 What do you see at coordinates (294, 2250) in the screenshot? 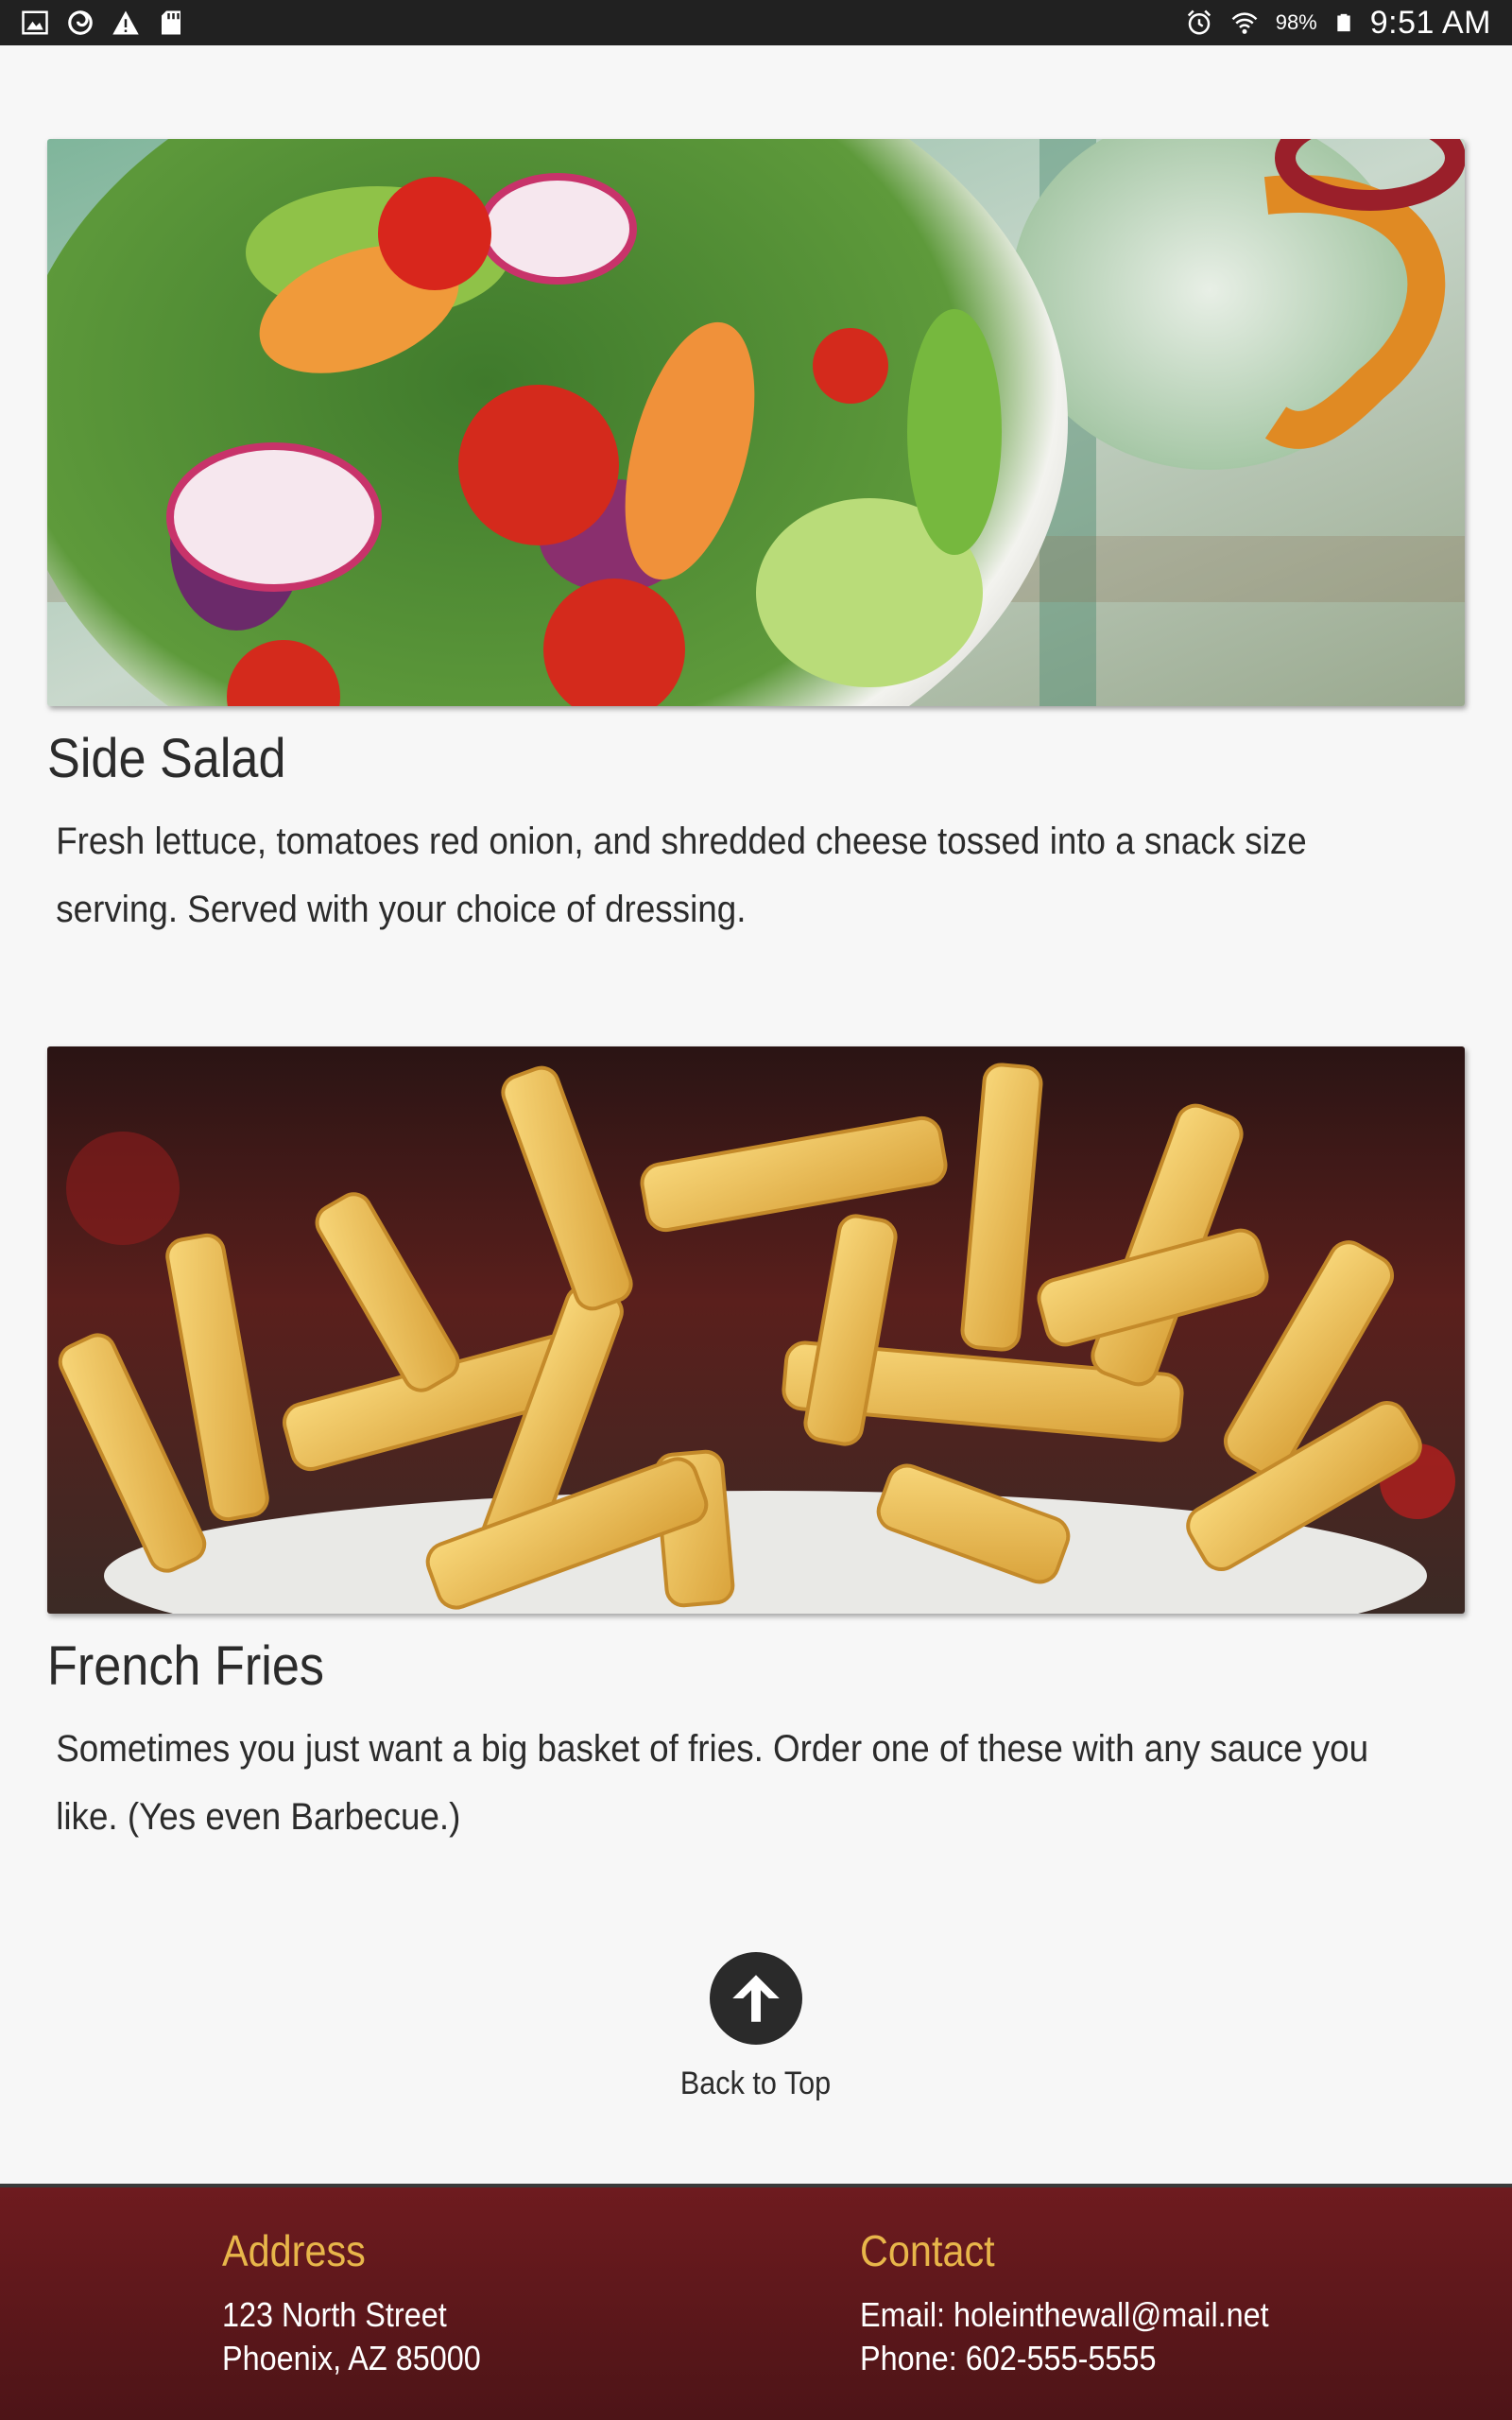
I see `address-heading: Address` at bounding box center [294, 2250].